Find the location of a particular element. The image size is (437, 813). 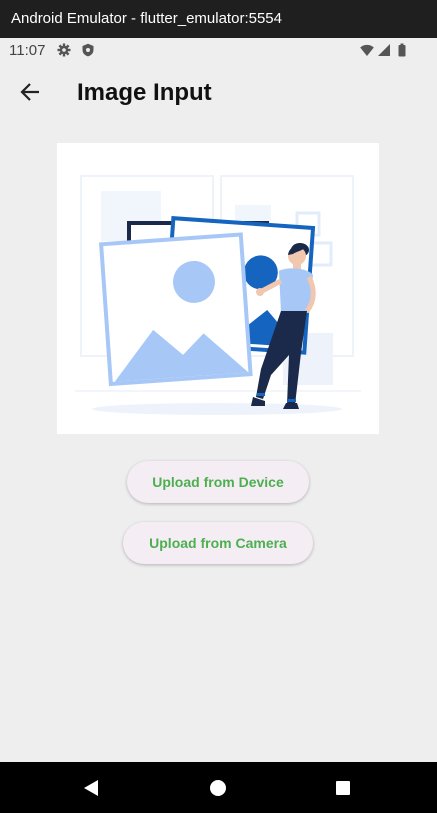

nav-home-button is located at coordinates (218, 788).